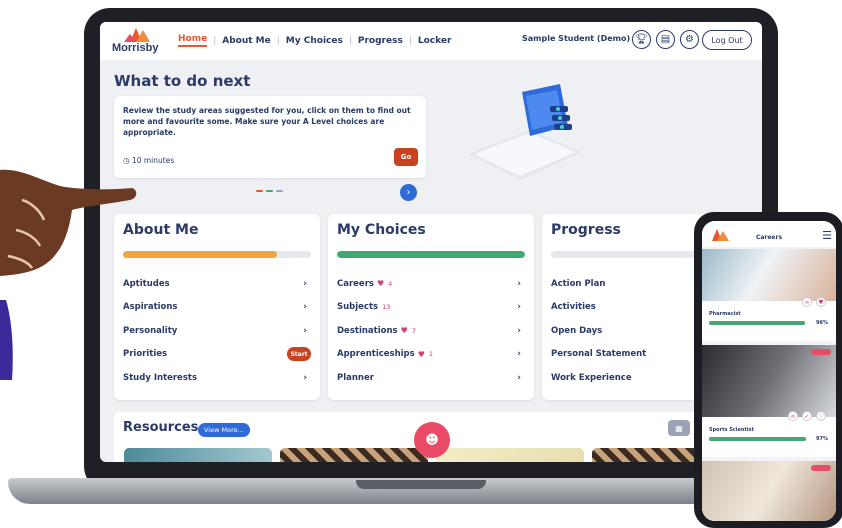  What do you see at coordinates (731, 430) in the screenshot?
I see `career-name: Sports Scientist` at bounding box center [731, 430].